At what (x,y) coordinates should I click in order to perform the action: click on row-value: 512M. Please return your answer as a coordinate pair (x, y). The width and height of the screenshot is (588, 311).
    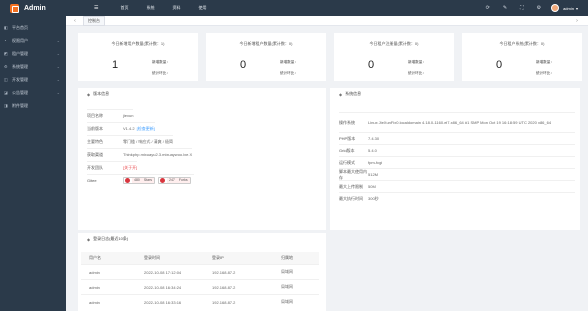
    Looking at the image, I should click on (373, 174).